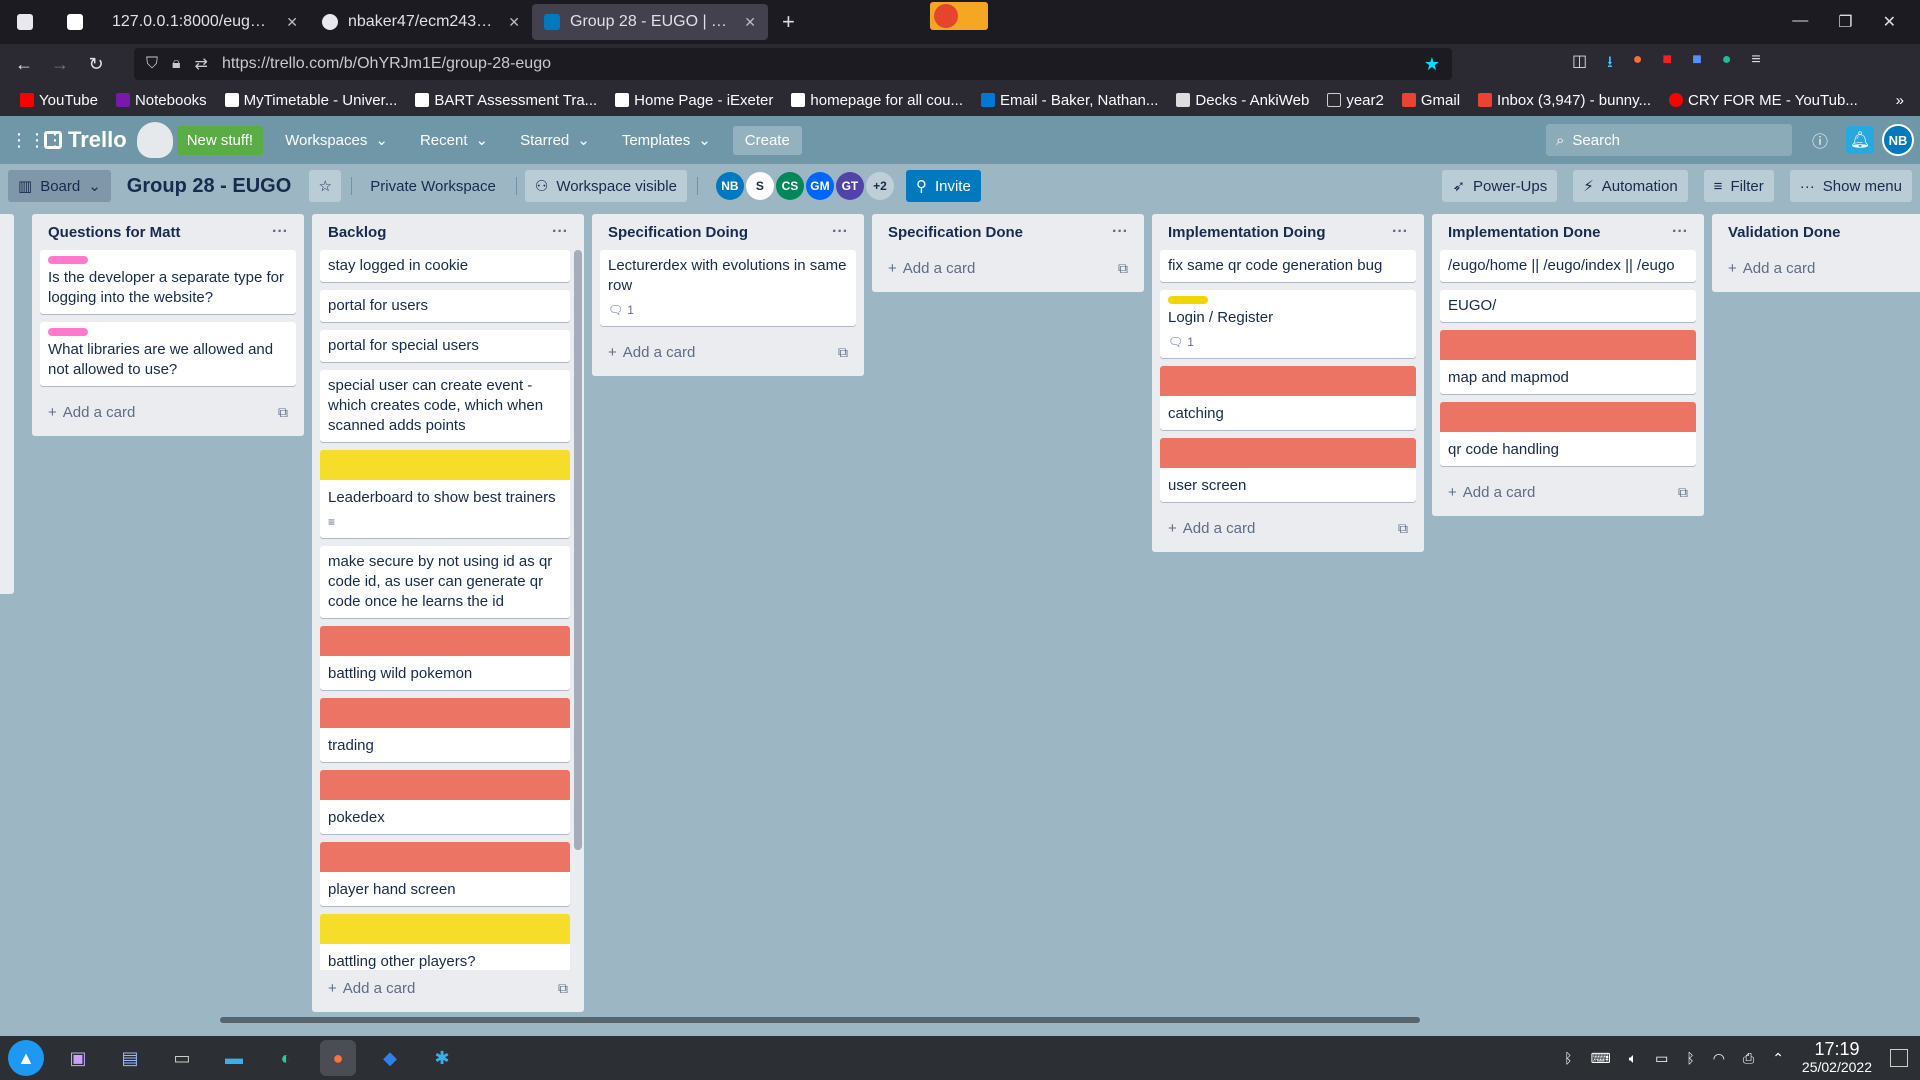 This screenshot has width=1920, height=1080. What do you see at coordinates (694, 100) in the screenshot?
I see `bookmark-item: Home Page - iExeter` at bounding box center [694, 100].